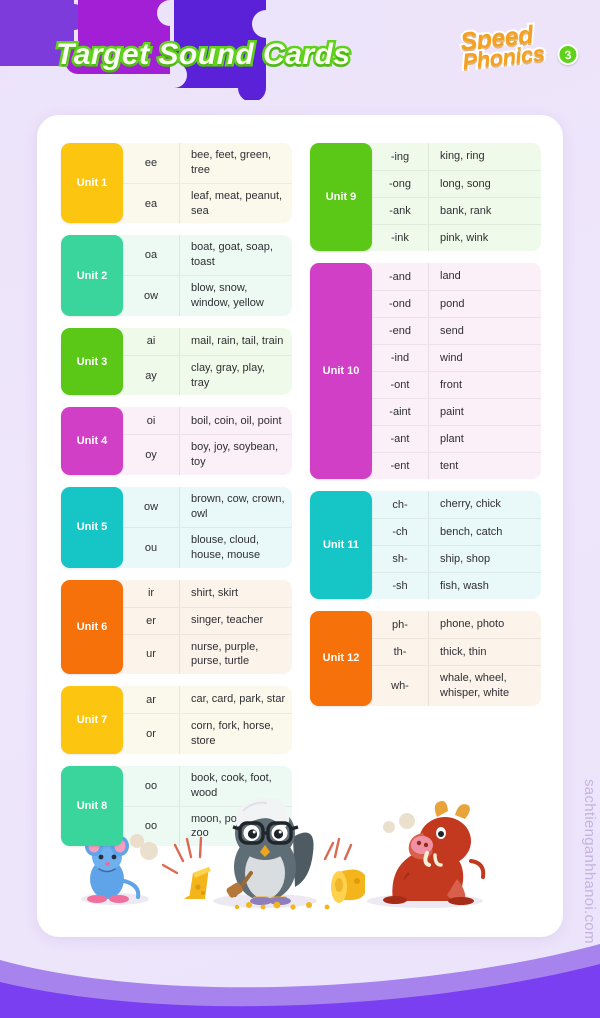 This screenshot has width=600, height=1018. What do you see at coordinates (484, 586) in the screenshot?
I see `words-cell: fish, wash` at bounding box center [484, 586].